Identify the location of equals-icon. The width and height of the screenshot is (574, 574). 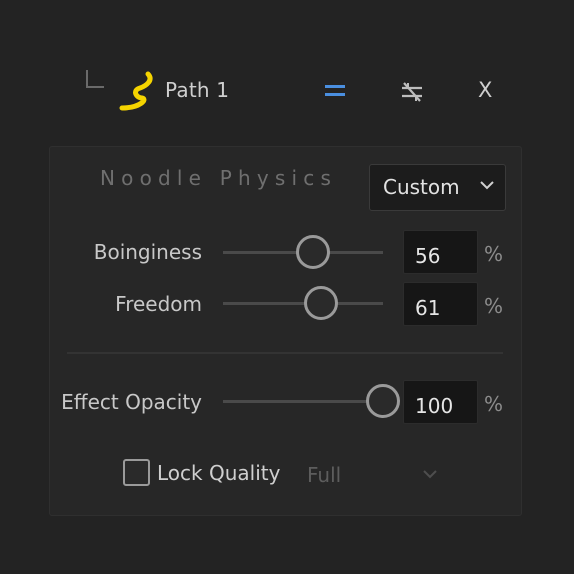
(336, 91).